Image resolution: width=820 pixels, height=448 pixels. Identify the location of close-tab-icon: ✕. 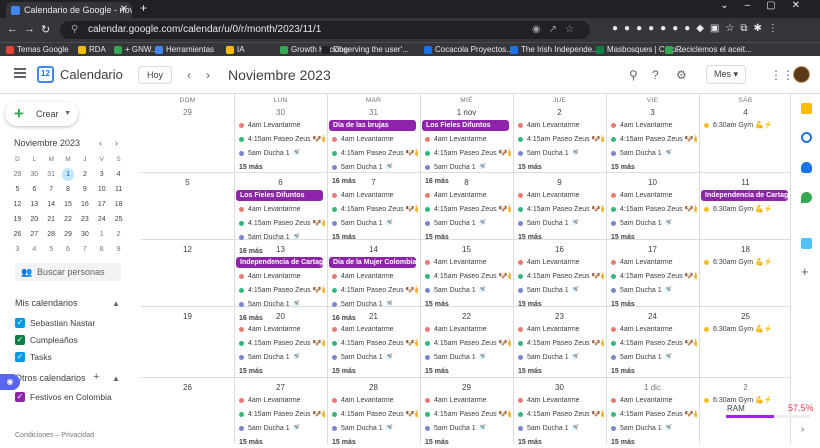
(124, 10).